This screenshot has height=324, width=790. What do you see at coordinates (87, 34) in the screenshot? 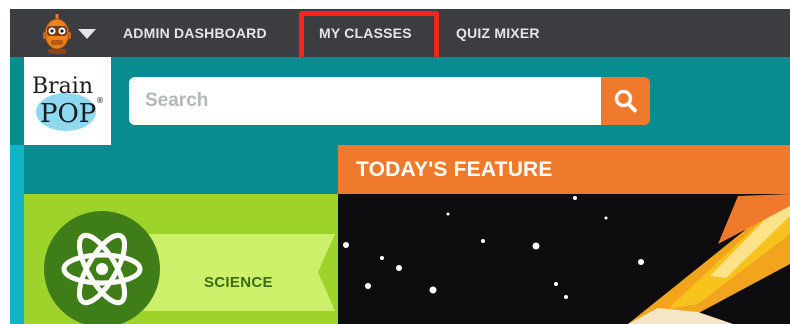
I see `chevron-down-icon` at bounding box center [87, 34].